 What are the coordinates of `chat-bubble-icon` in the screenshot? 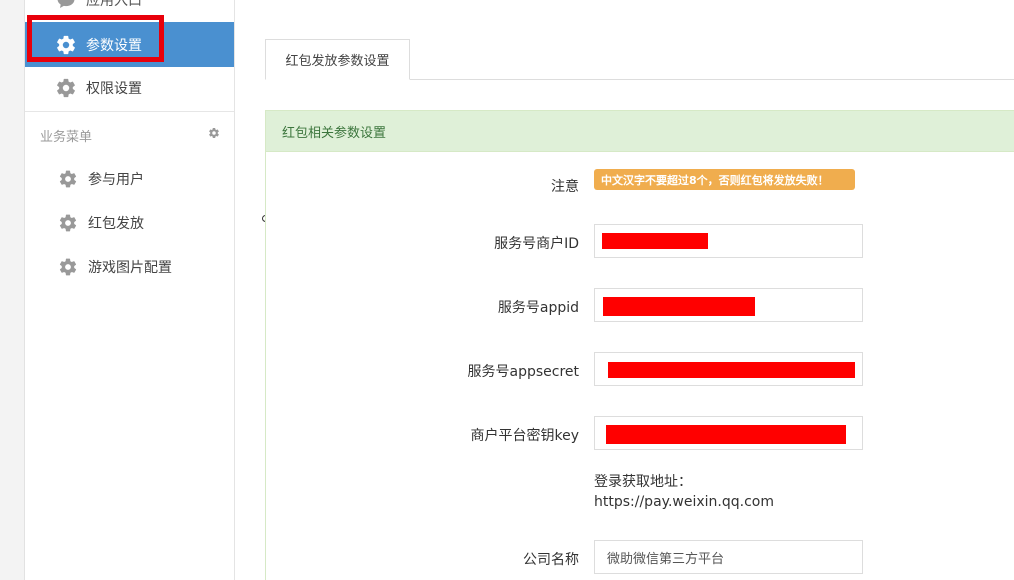 It's located at (66, 5).